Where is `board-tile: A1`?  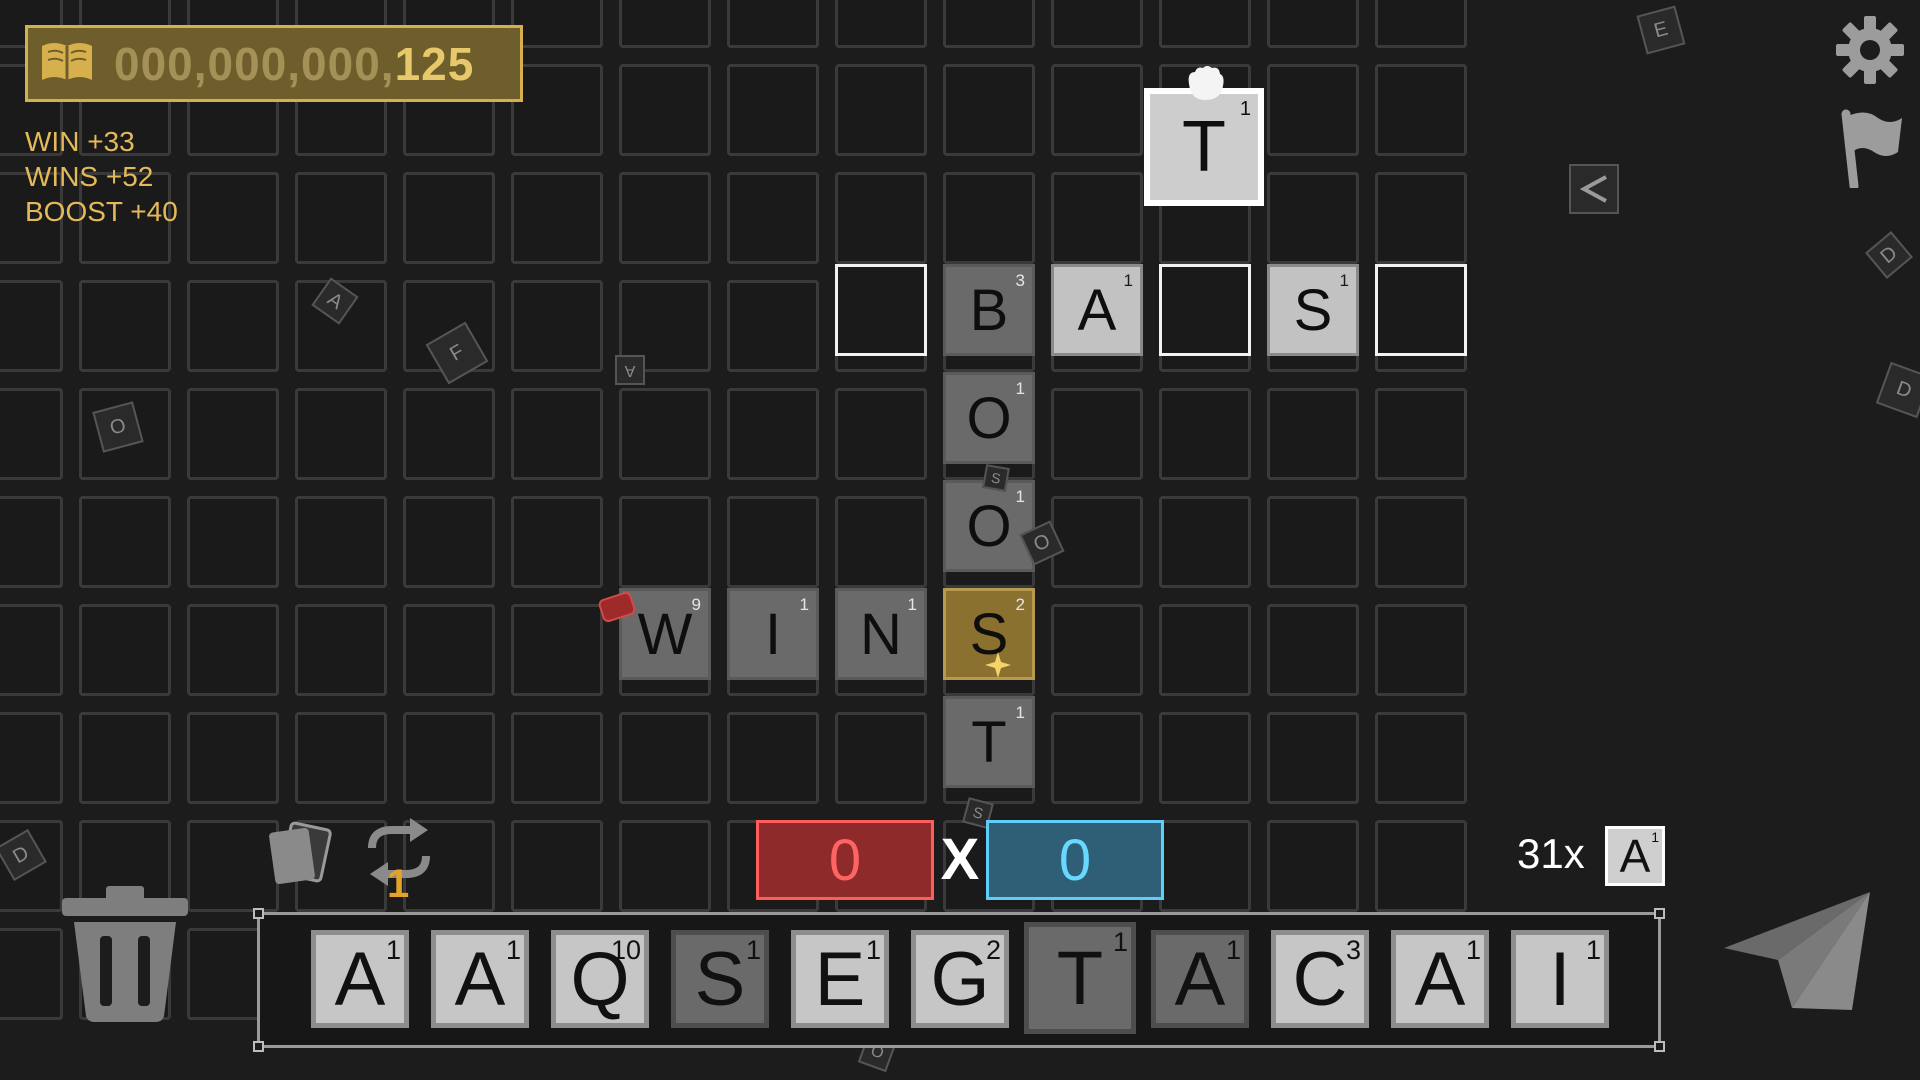 board-tile: A1 is located at coordinates (1097, 310).